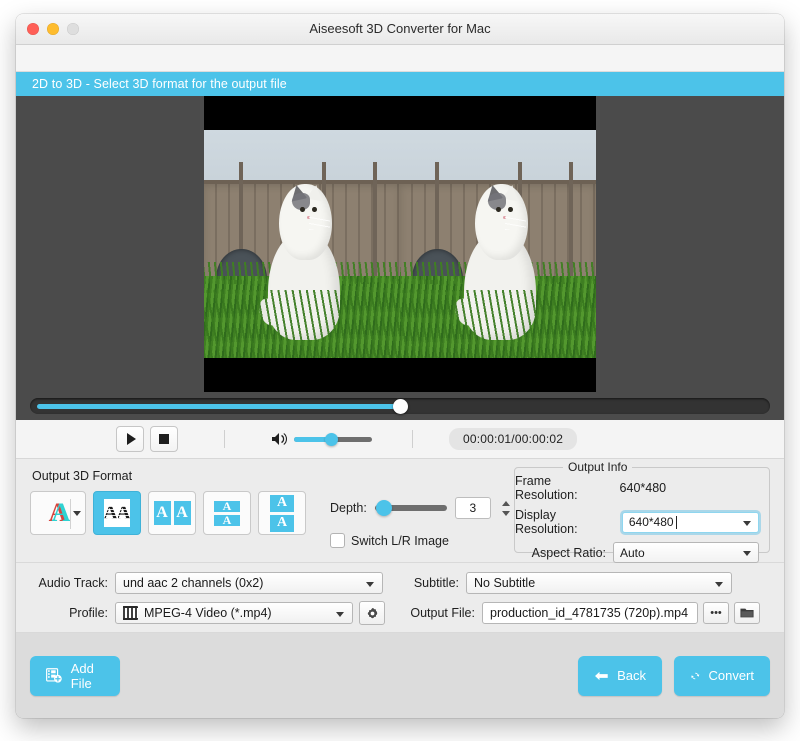  I want to click on side-by-side-icon: AA, so click(172, 513).